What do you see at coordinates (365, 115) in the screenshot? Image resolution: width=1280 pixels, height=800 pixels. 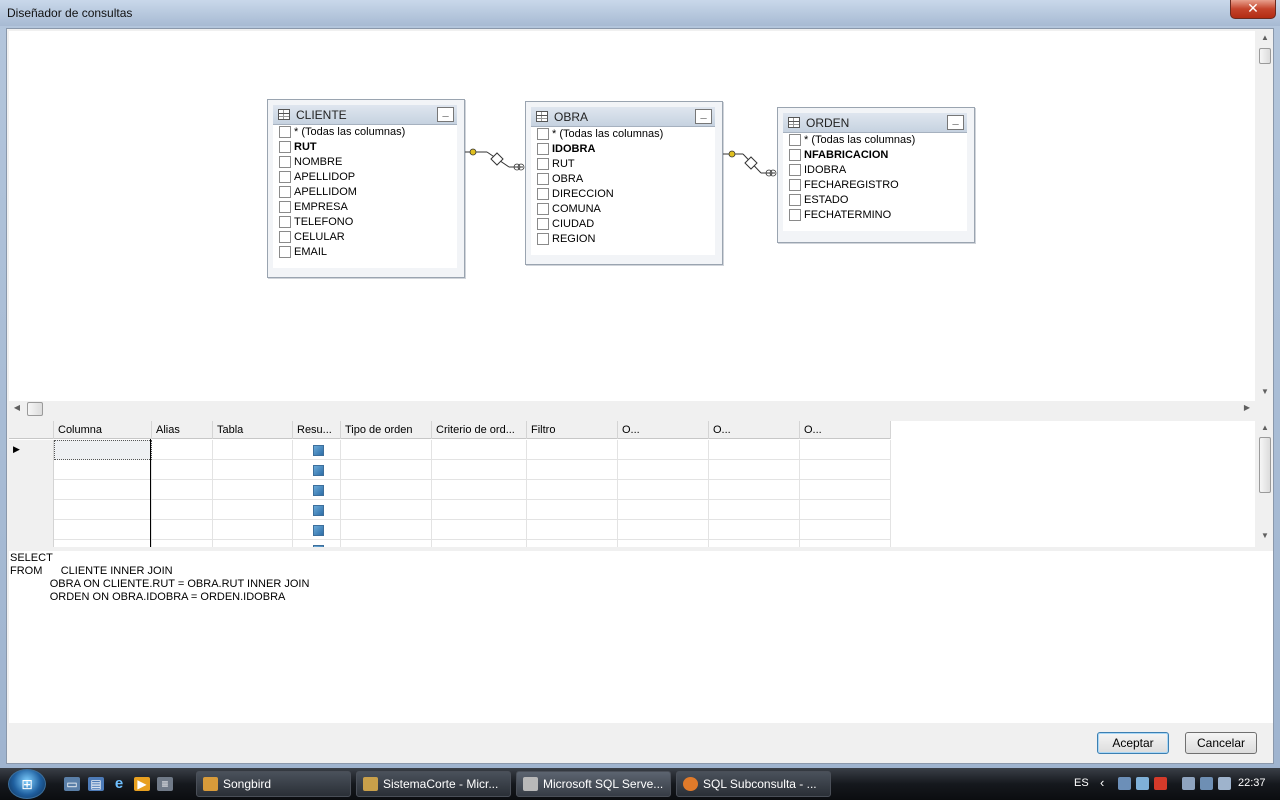 I see `table-header: CLIENTE _` at bounding box center [365, 115].